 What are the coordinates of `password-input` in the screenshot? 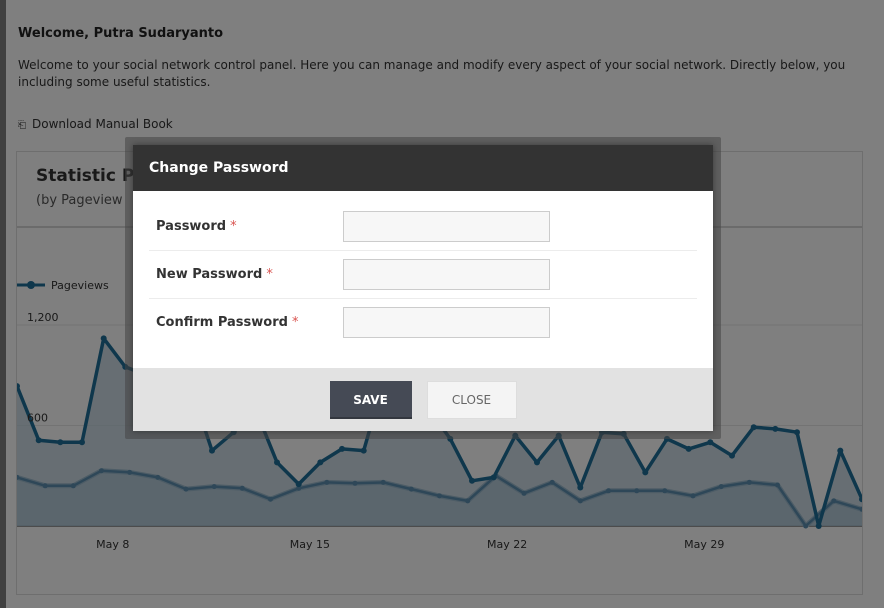 It's located at (446, 226).